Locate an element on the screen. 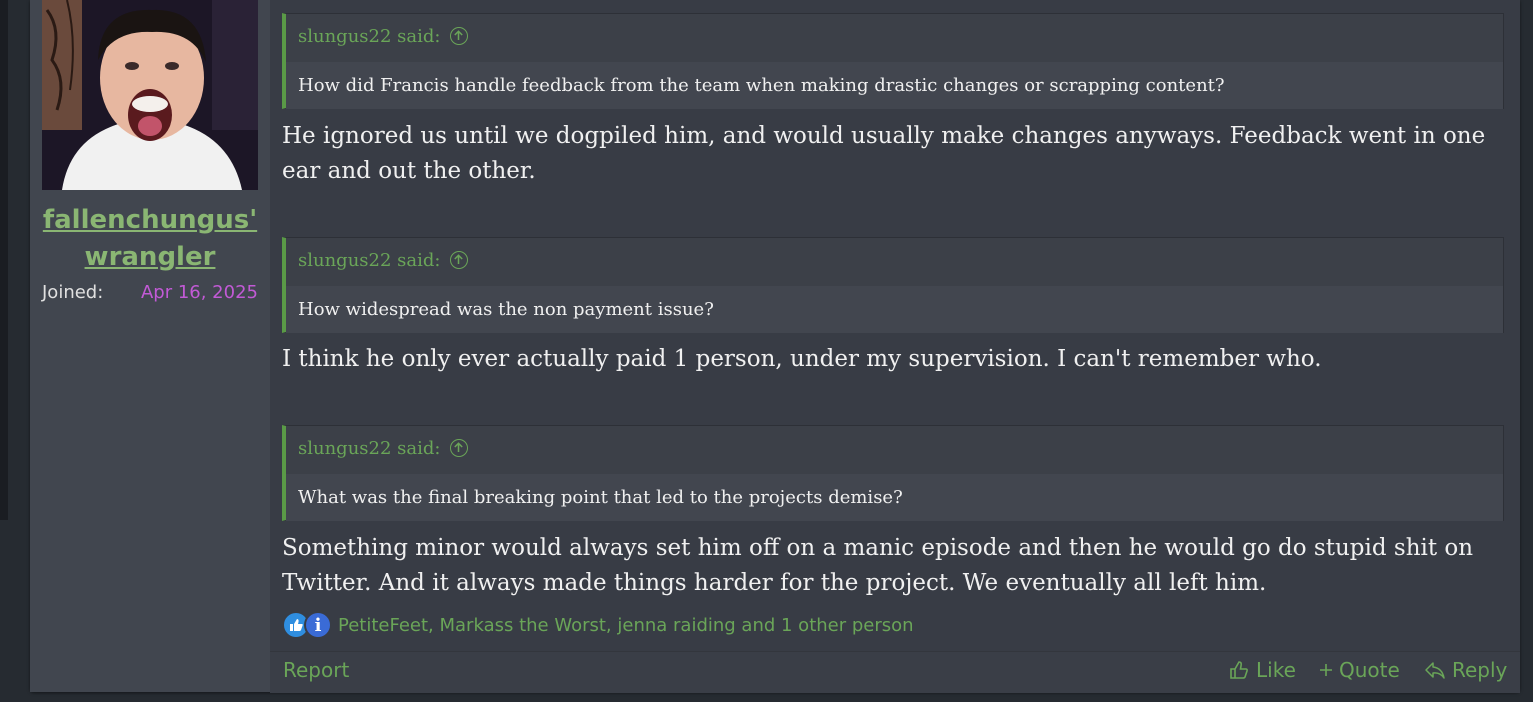 Image resolution: width=1533 pixels, height=702 pixels. quote-button: Quote is located at coordinates (1359, 670).